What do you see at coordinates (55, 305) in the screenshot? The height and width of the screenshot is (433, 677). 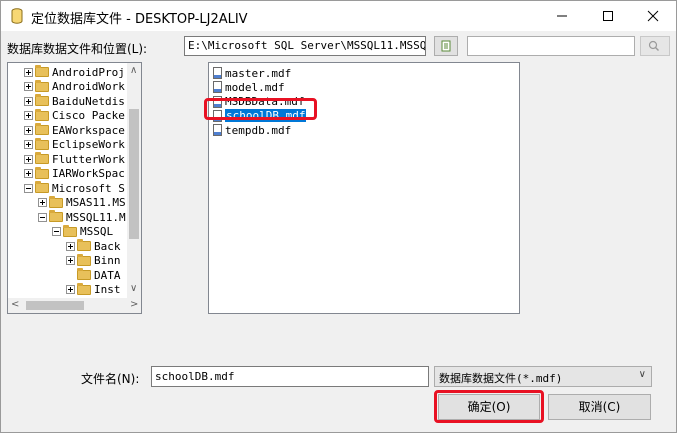 I see `tree-horizontal-scroll-thumb` at bounding box center [55, 305].